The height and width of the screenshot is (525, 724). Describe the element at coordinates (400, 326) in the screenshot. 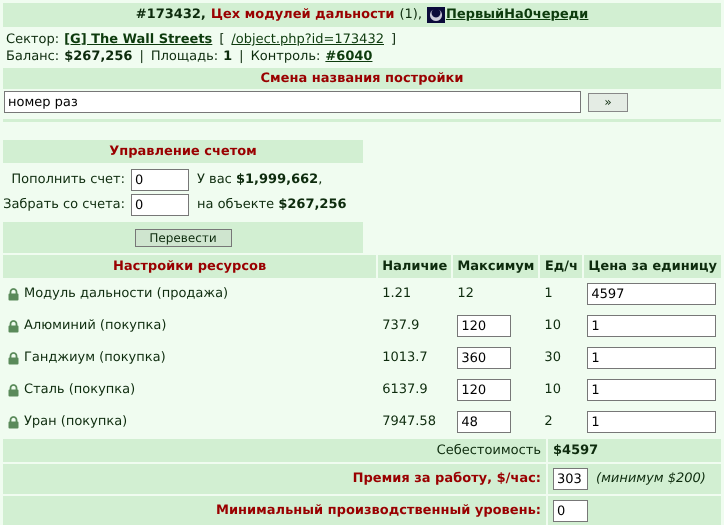

I see `table-cell-text: 737.9` at that location.